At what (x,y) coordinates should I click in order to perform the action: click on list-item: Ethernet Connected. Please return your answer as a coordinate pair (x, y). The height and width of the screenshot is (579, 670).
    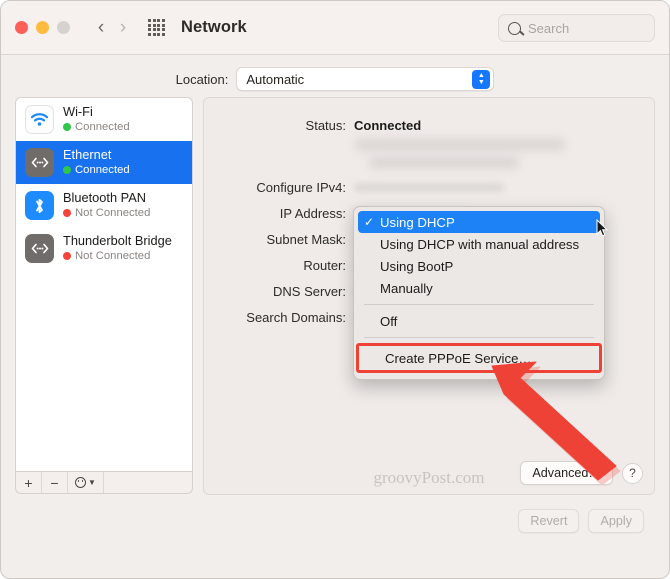
    Looking at the image, I should click on (104, 162).